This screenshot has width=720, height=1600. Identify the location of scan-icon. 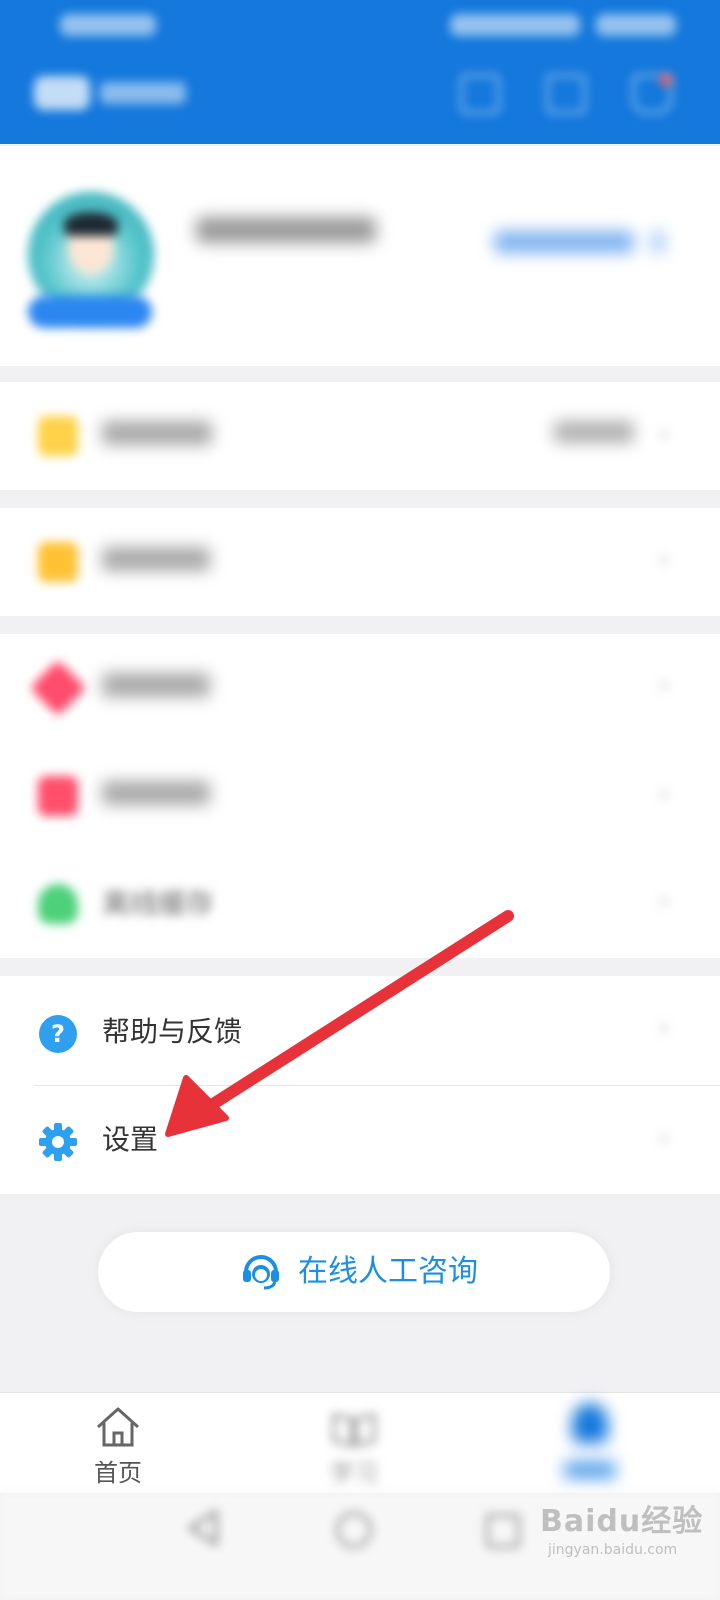
(480, 94).